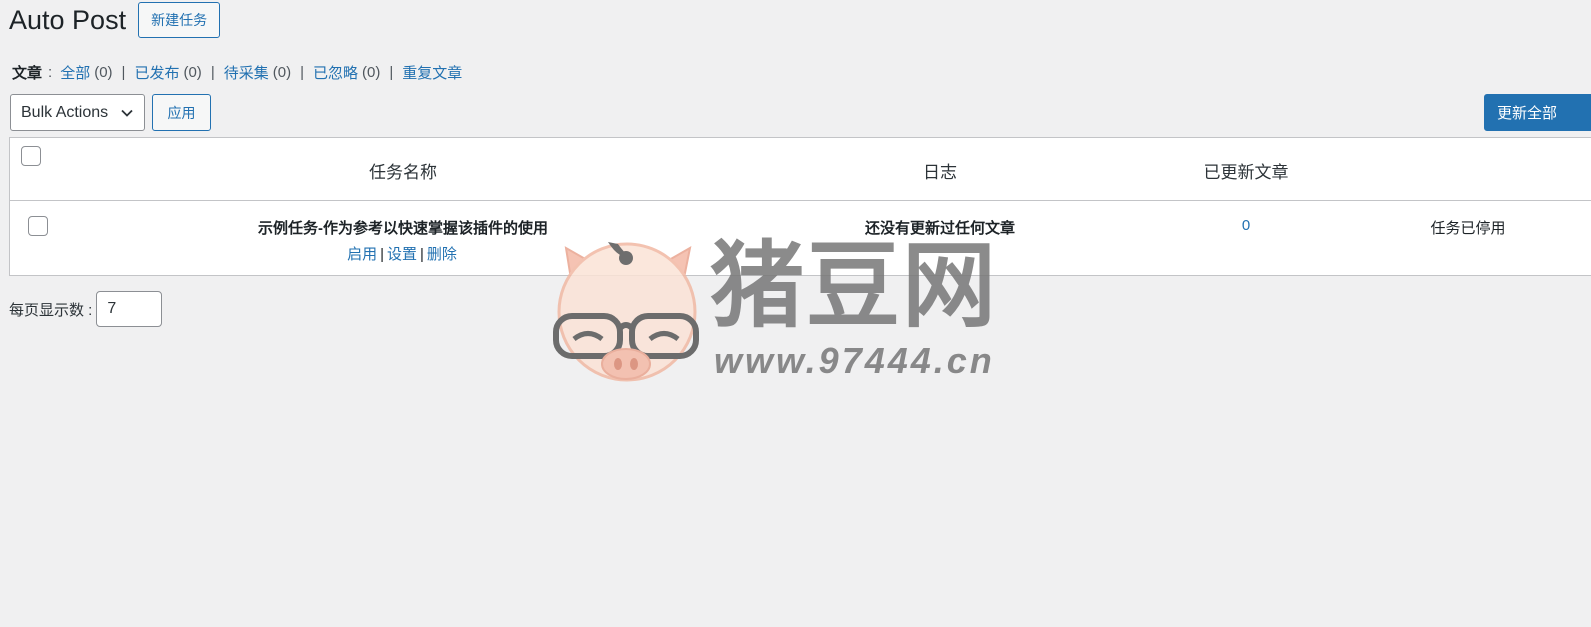  Describe the element at coordinates (1246, 225) in the screenshot. I see `updated-posts-count-link: 0` at that location.